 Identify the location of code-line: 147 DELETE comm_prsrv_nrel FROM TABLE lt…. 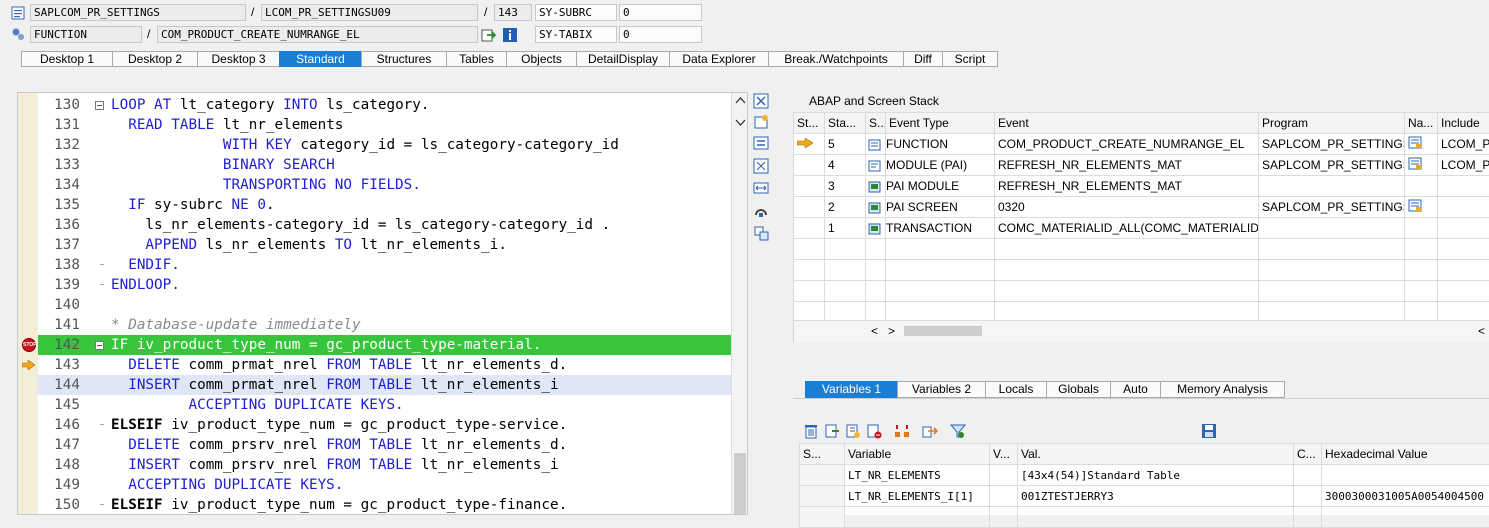
(384, 445).